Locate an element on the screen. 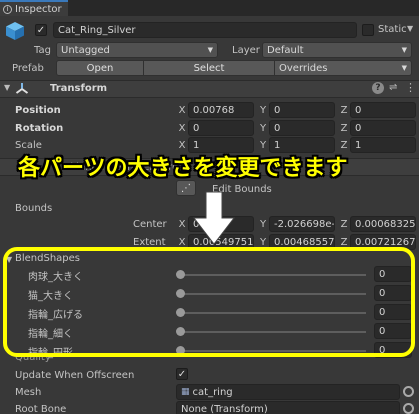 This screenshot has width=419, height=414. transform-icon is located at coordinates (22, 89).